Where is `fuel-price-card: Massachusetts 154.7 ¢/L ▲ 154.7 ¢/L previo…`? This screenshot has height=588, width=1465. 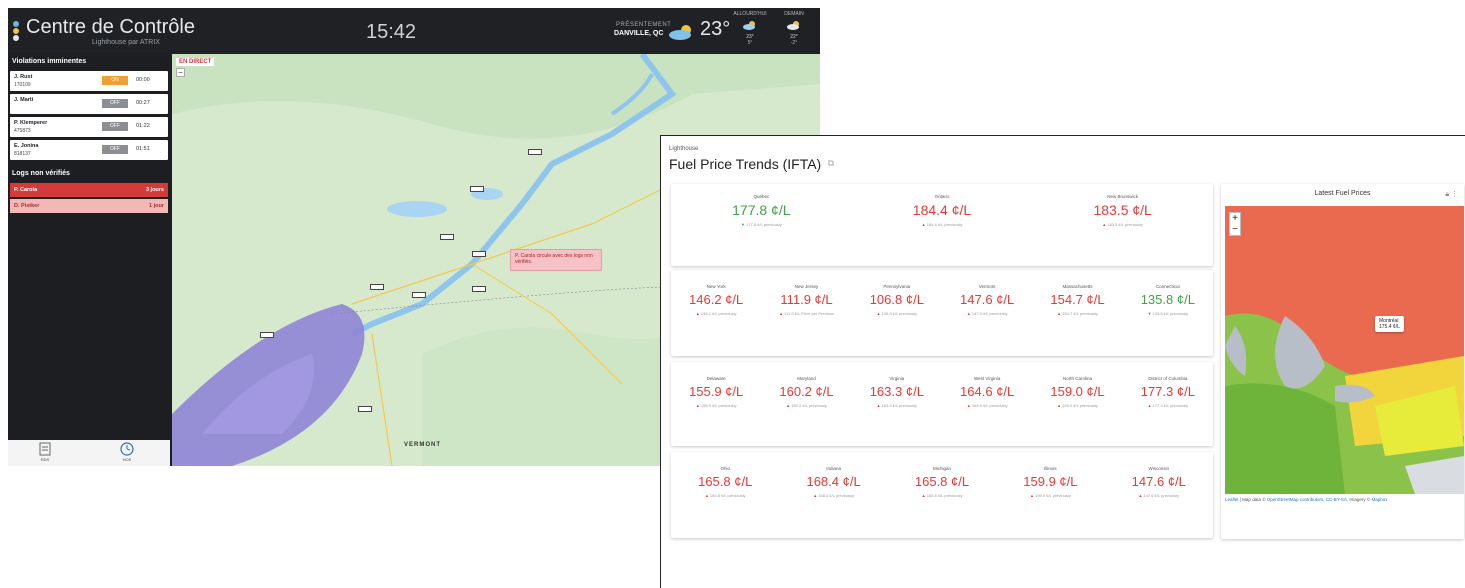
fuel-price-card: Massachusetts 154.7 ¢/L ▲ 154.7 ¢/L previo… is located at coordinates (1077, 300).